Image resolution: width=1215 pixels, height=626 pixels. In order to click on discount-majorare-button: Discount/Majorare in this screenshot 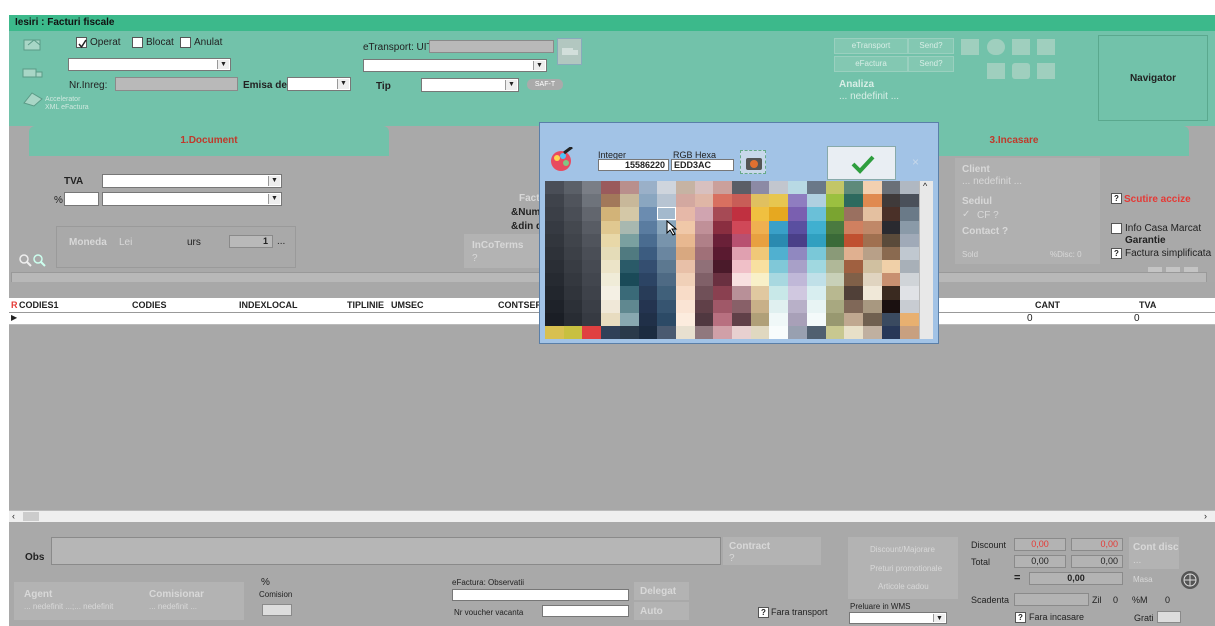, I will do `click(902, 549)`.